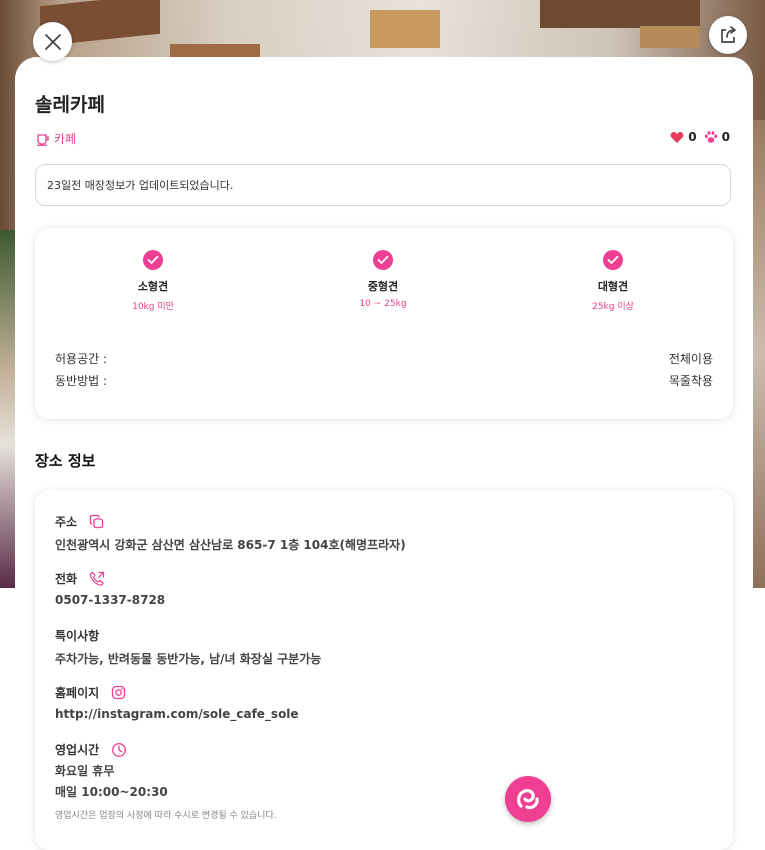 The width and height of the screenshot is (765, 850). I want to click on dog-size-large: 대형견 25kg 이상, so click(613, 281).